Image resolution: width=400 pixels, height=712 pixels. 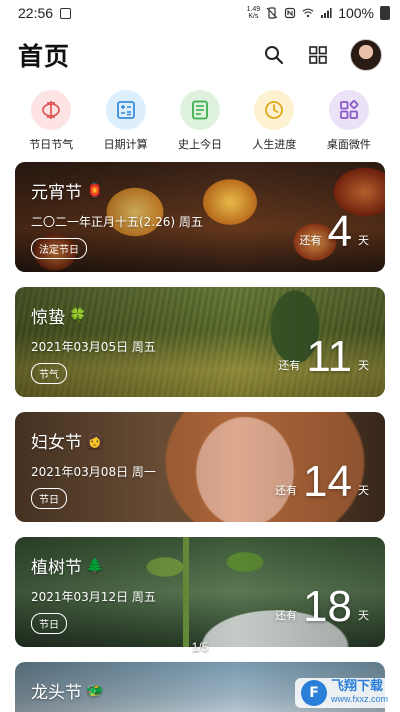 What do you see at coordinates (253, 16) in the screenshot?
I see `net-speed-unit: K/s` at bounding box center [253, 16].